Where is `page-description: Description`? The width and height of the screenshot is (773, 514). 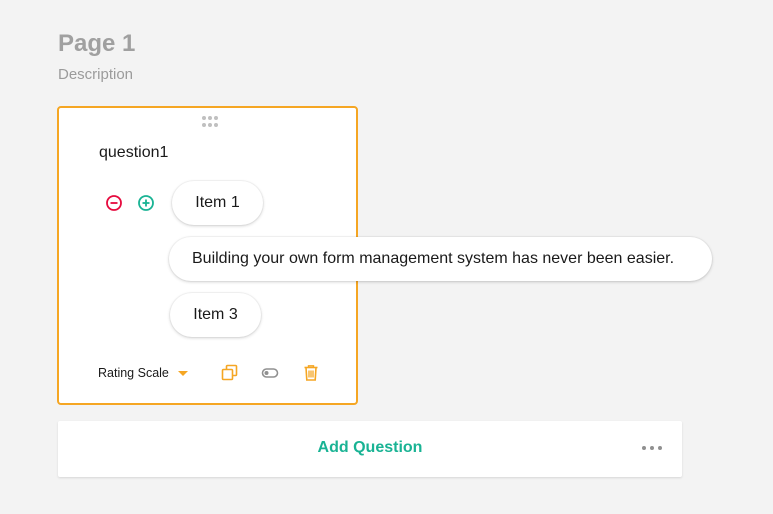
page-description: Description is located at coordinates (95, 74).